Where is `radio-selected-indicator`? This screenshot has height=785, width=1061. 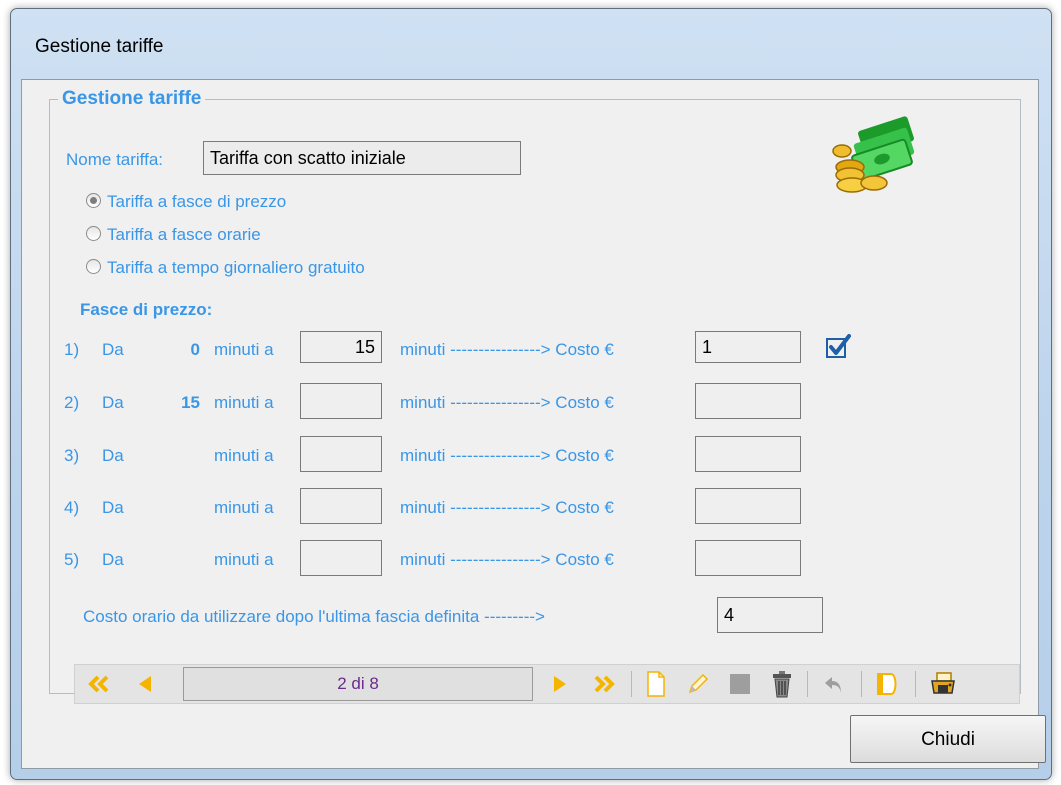 radio-selected-indicator is located at coordinates (93, 200).